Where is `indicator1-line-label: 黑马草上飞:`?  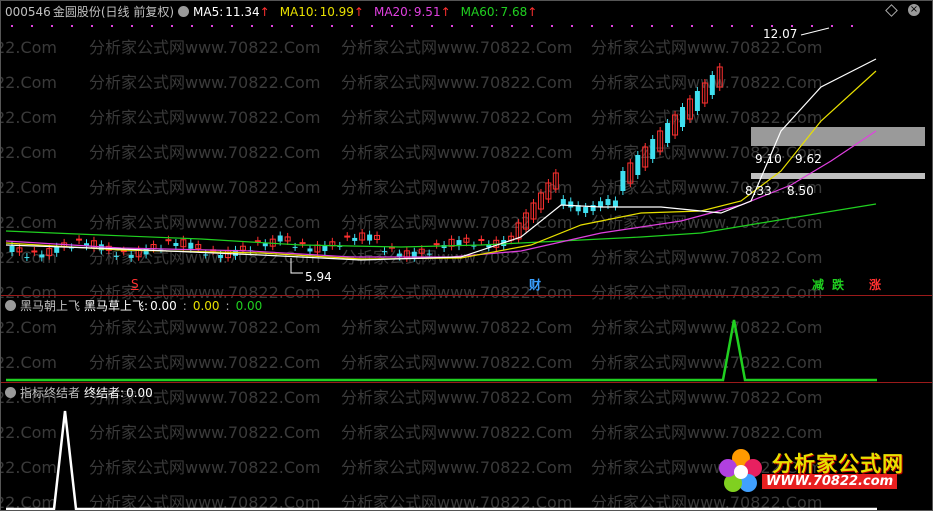
indicator1-line-label: 黑马草上飞: is located at coordinates (116, 306).